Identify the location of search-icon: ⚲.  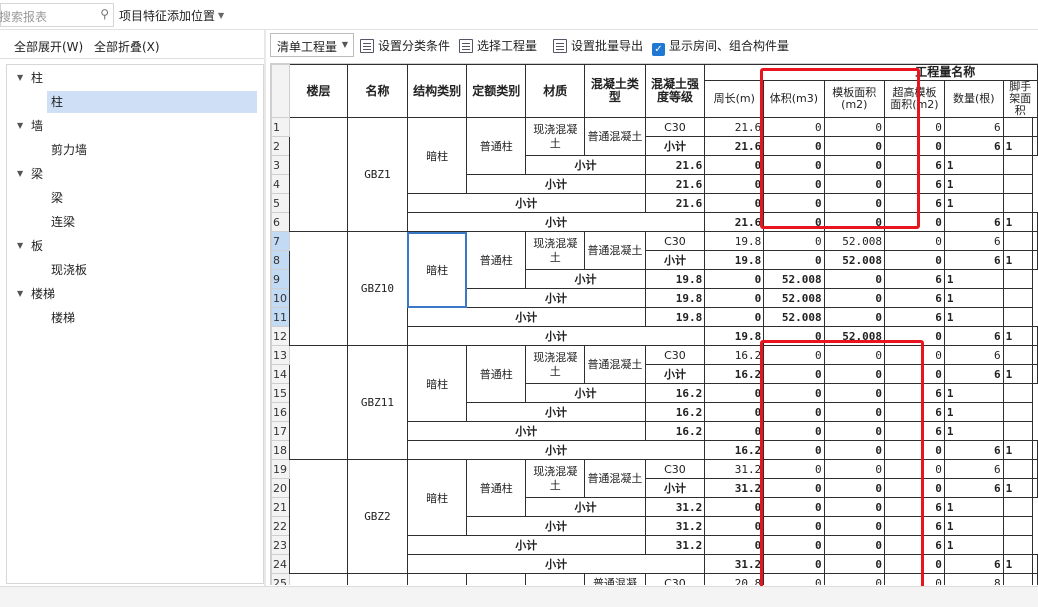
(104, 14).